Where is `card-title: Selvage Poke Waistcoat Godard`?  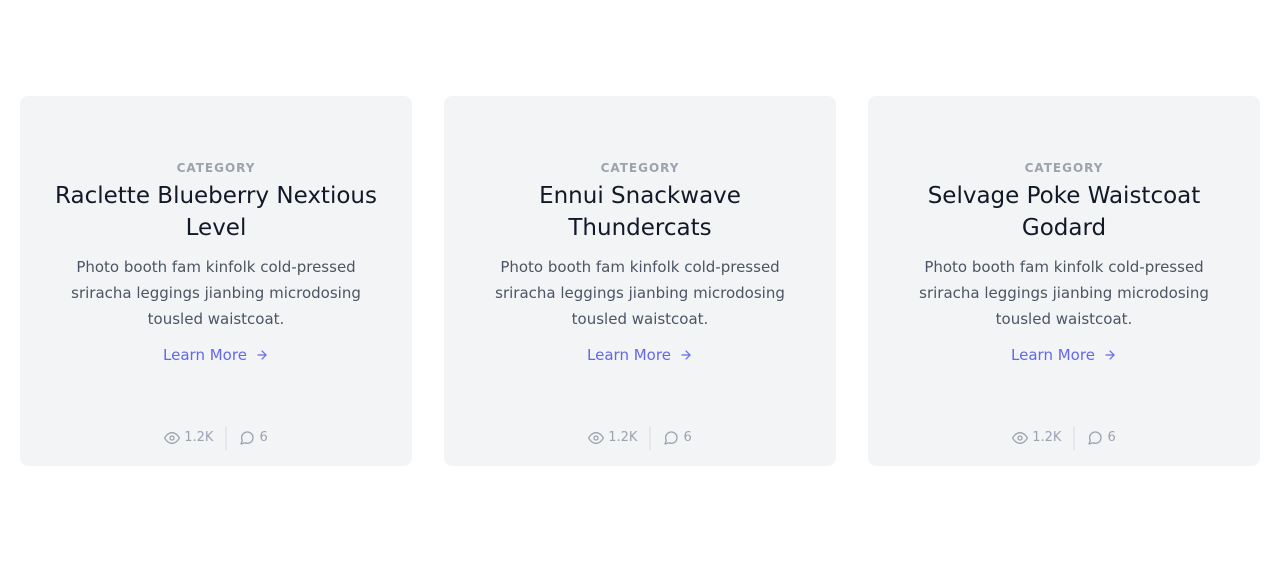
card-title: Selvage Poke Waistcoat Godard is located at coordinates (1064, 212).